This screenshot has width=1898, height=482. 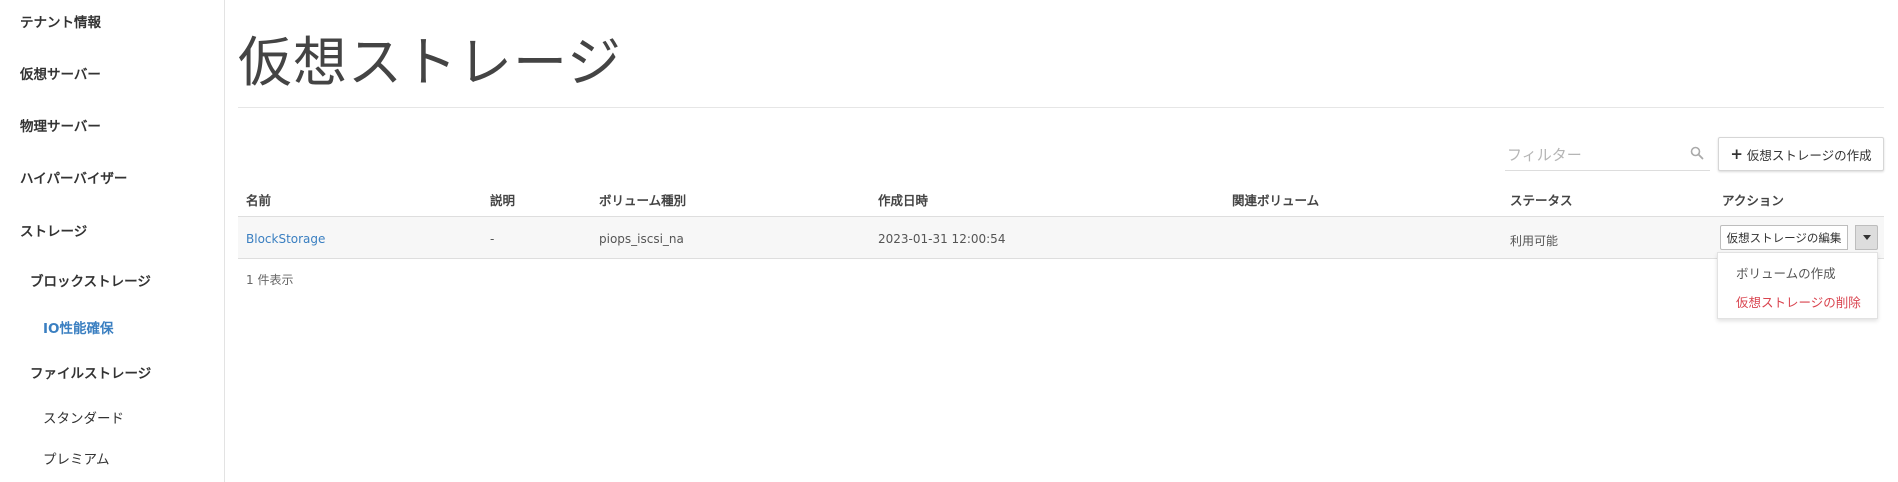 I want to click on storage-created-at: 2023-01-31 12:00:54, so click(x=942, y=239).